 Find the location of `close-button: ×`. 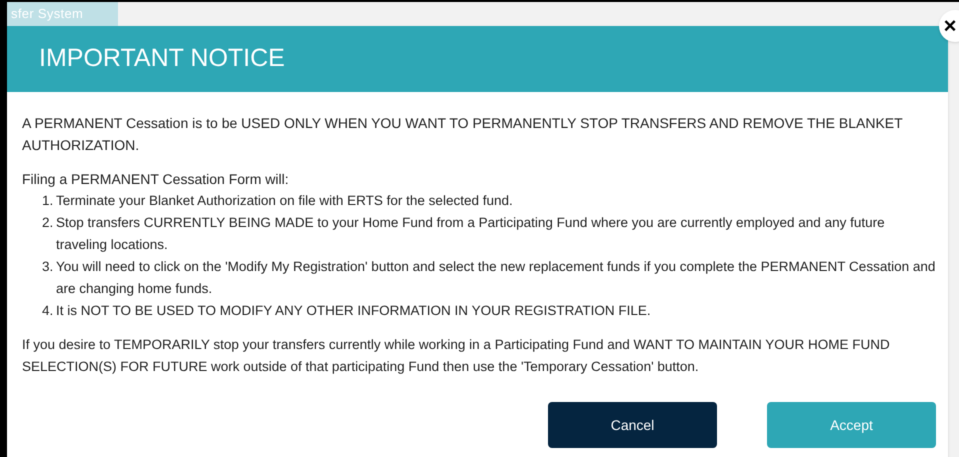

close-button: × is located at coordinates (949, 26).